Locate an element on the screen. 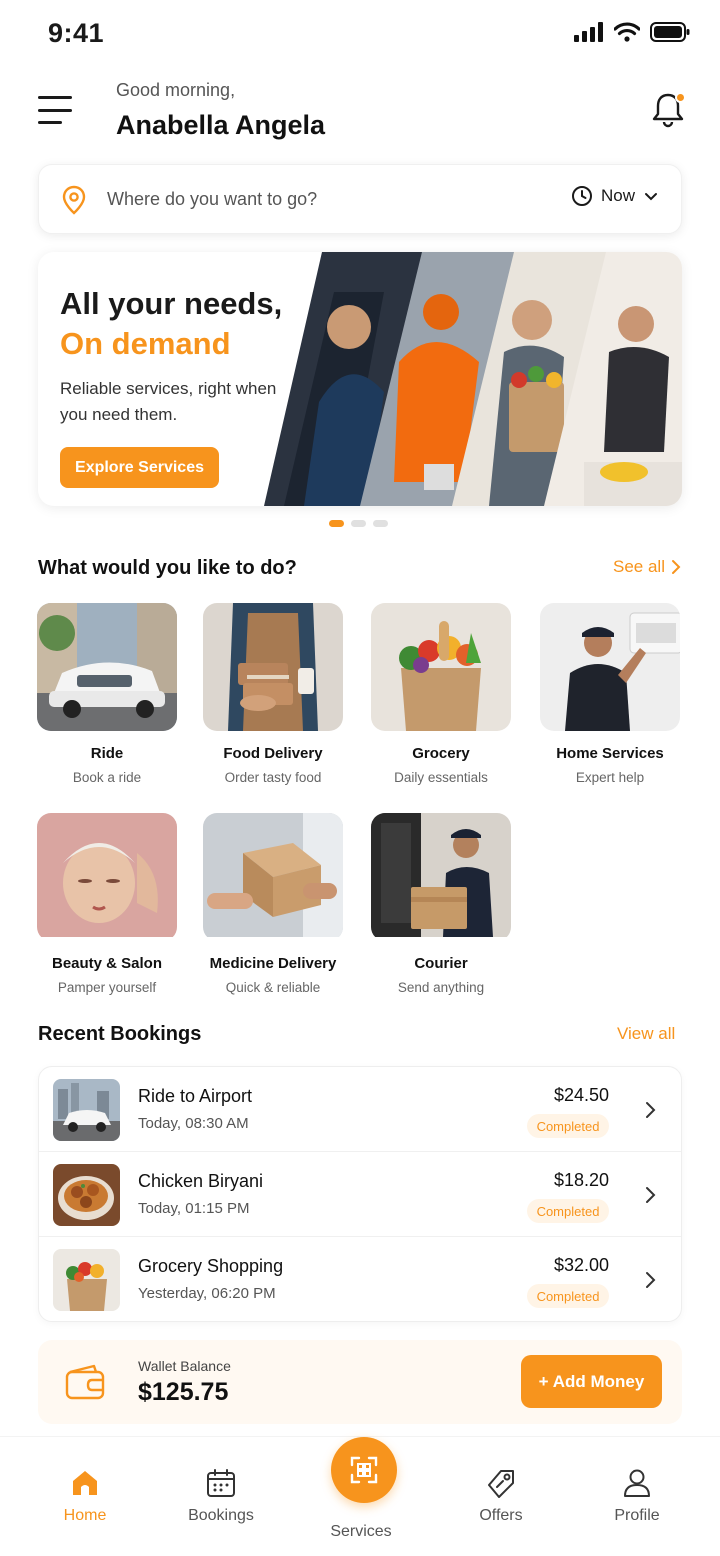 The height and width of the screenshot is (1556, 720). add-money-button: + Add Money is located at coordinates (591, 1381).